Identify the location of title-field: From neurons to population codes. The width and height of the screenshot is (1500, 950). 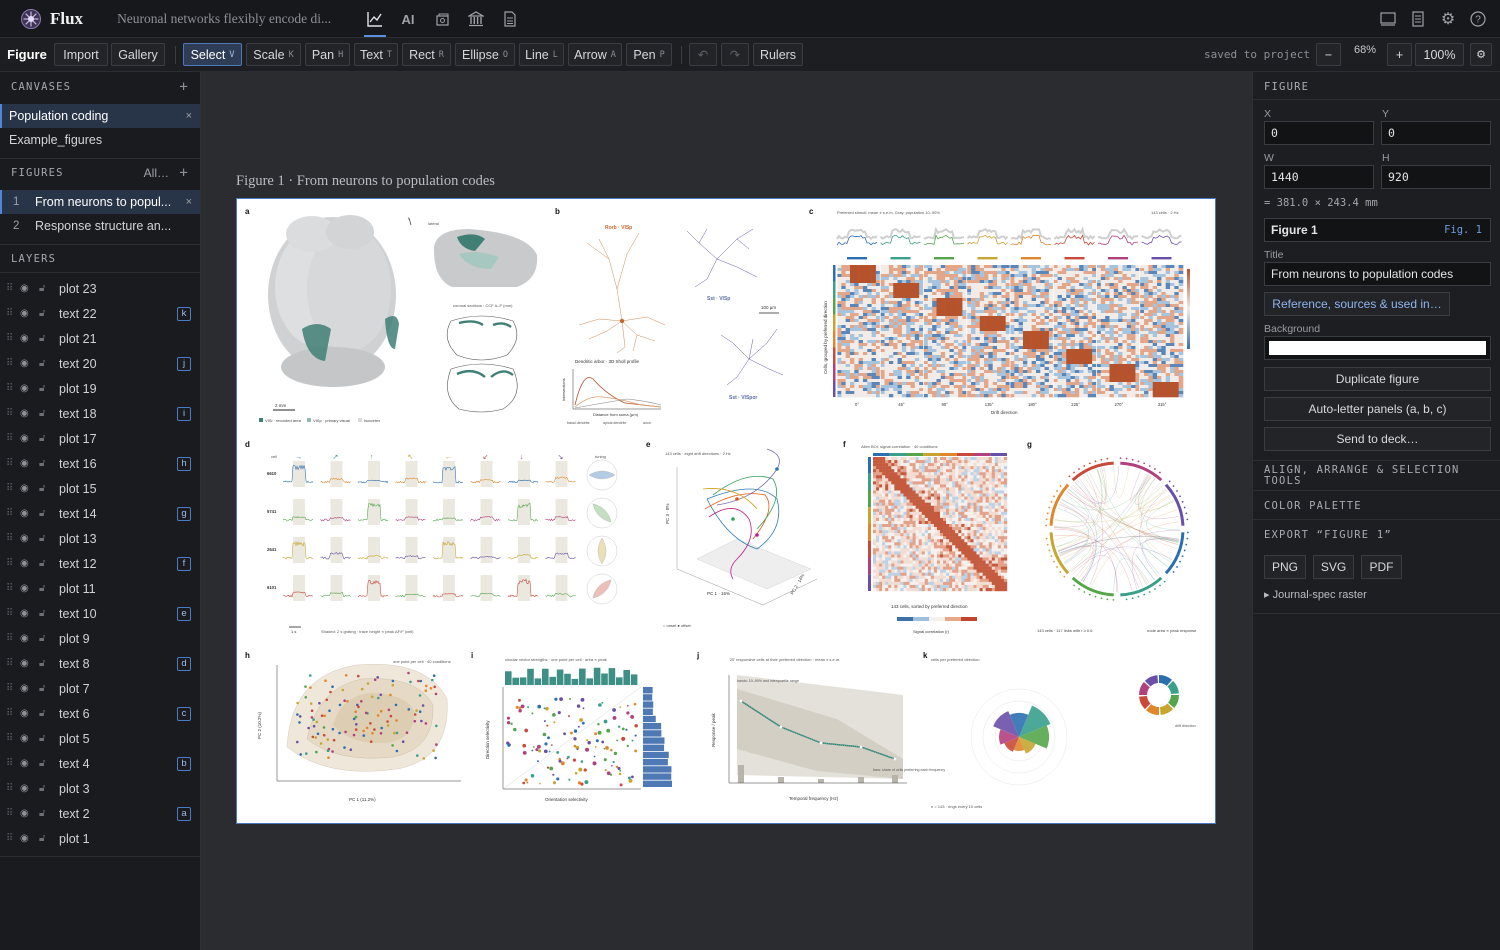
(1377, 274).